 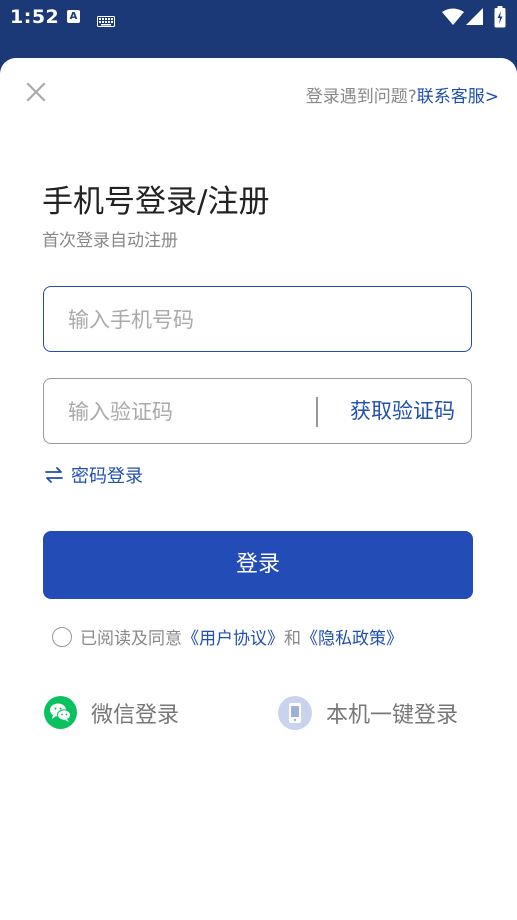 I want to click on help-row: 登录遇到问题?联系客服>, so click(x=402, y=94).